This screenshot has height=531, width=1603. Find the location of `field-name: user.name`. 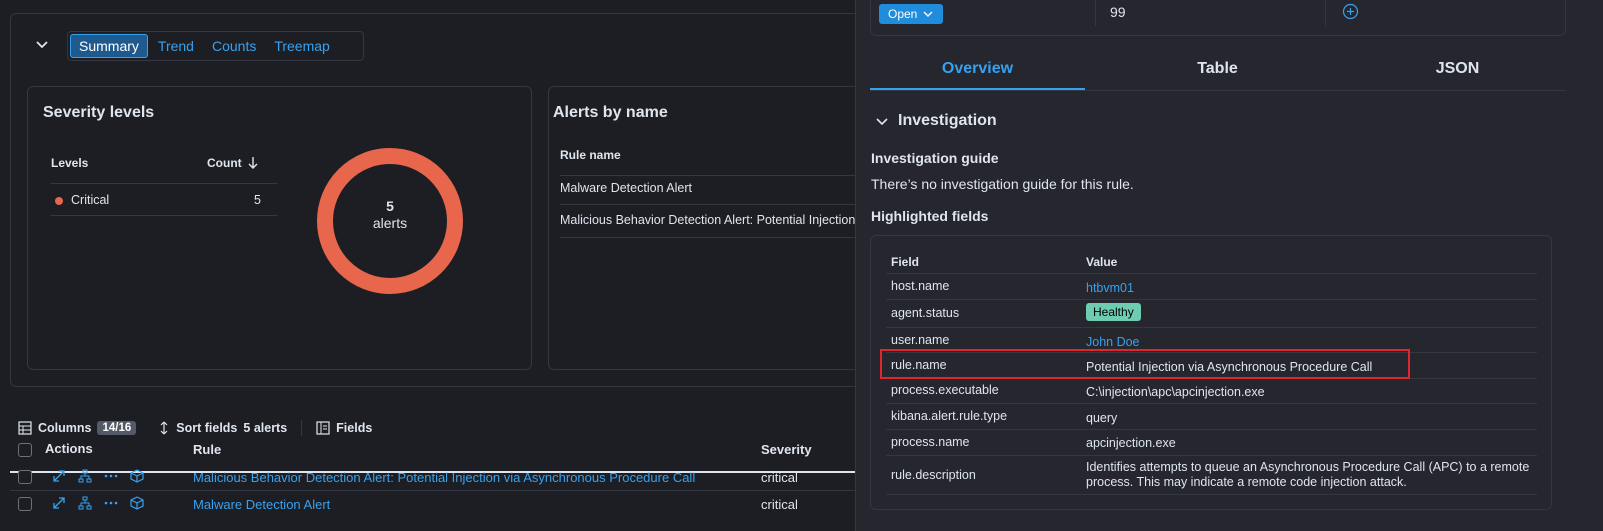

field-name: user.name is located at coordinates (920, 340).